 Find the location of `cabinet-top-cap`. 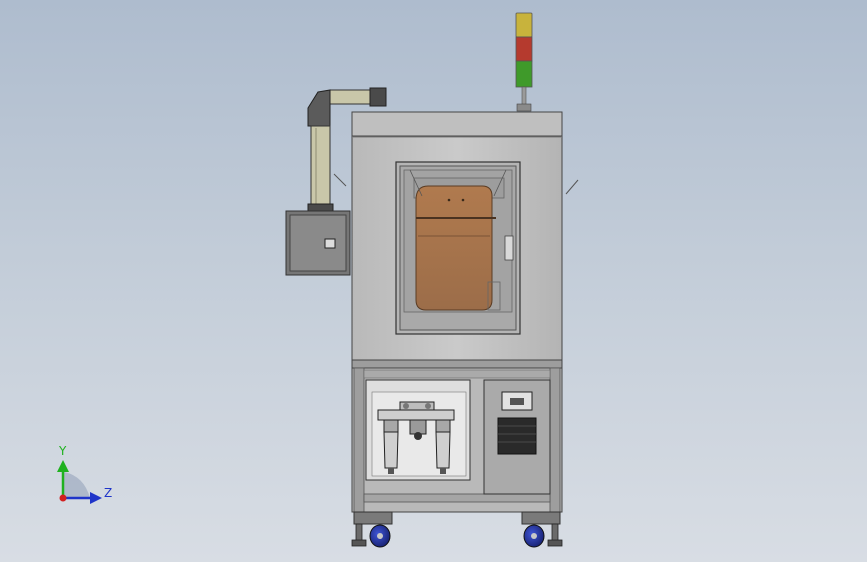

cabinet-top-cap is located at coordinates (457, 125).